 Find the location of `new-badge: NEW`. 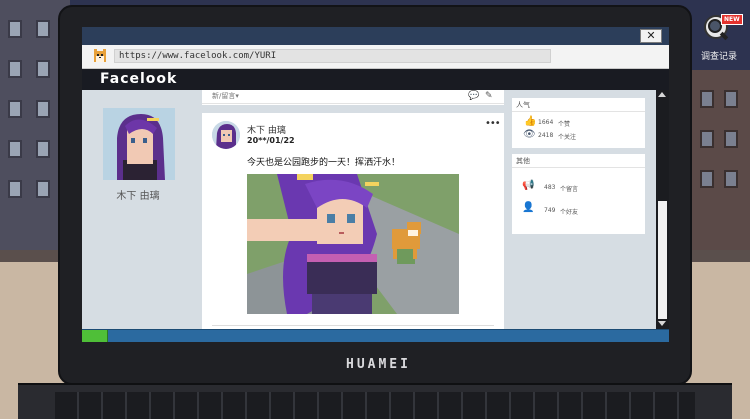

new-badge: NEW is located at coordinates (732, 19).